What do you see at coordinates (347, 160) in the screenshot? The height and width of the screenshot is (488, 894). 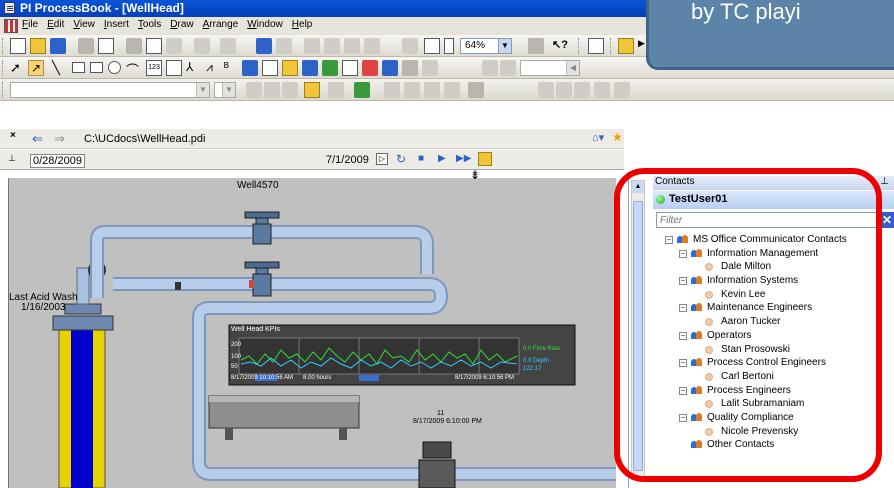 I see `end-time-field: 7/1/2009` at bounding box center [347, 160].